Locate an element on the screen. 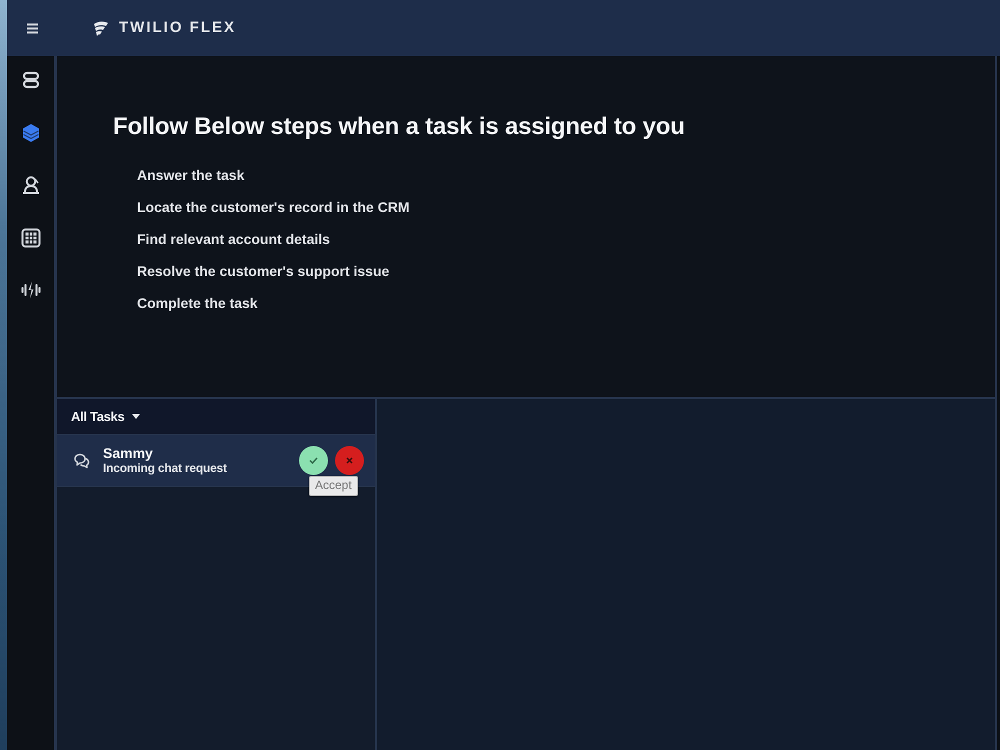  task-filter-dropdown: All Tasks is located at coordinates (105, 416).